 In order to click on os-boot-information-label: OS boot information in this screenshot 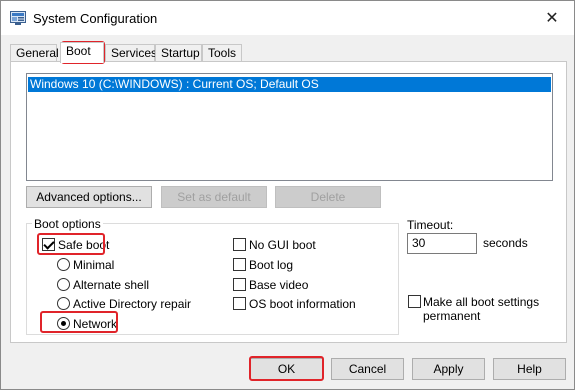, I will do `click(302, 304)`.